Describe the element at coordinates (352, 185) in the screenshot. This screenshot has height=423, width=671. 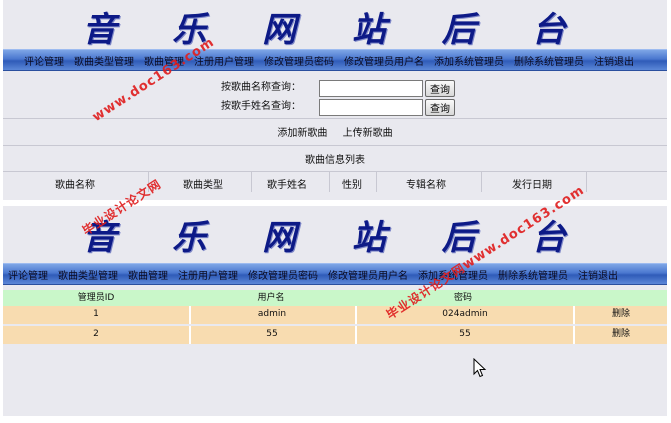
I see `col-gender: 性别` at that location.